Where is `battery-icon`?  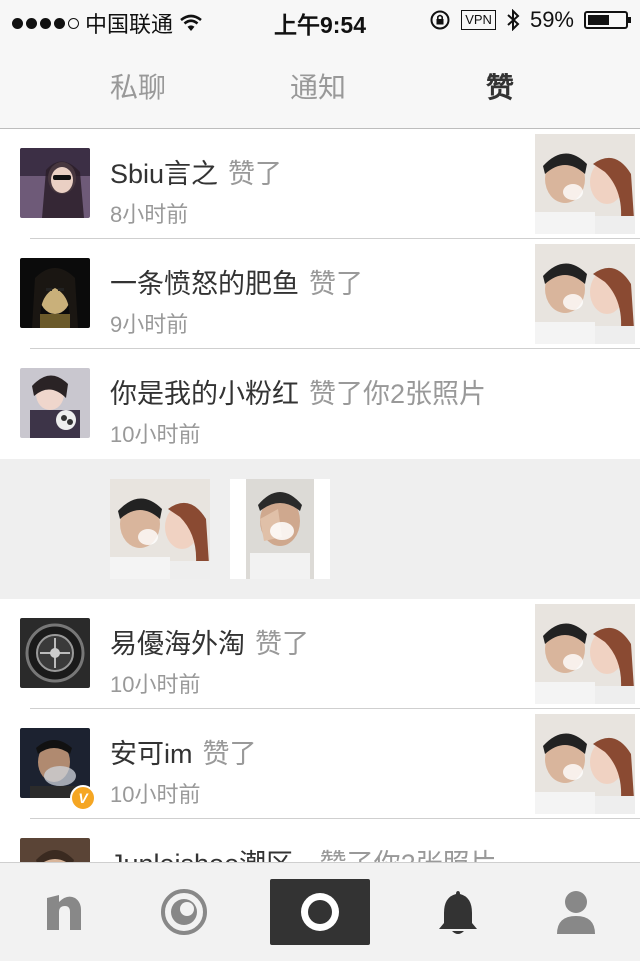
battery-icon is located at coordinates (607, 20).